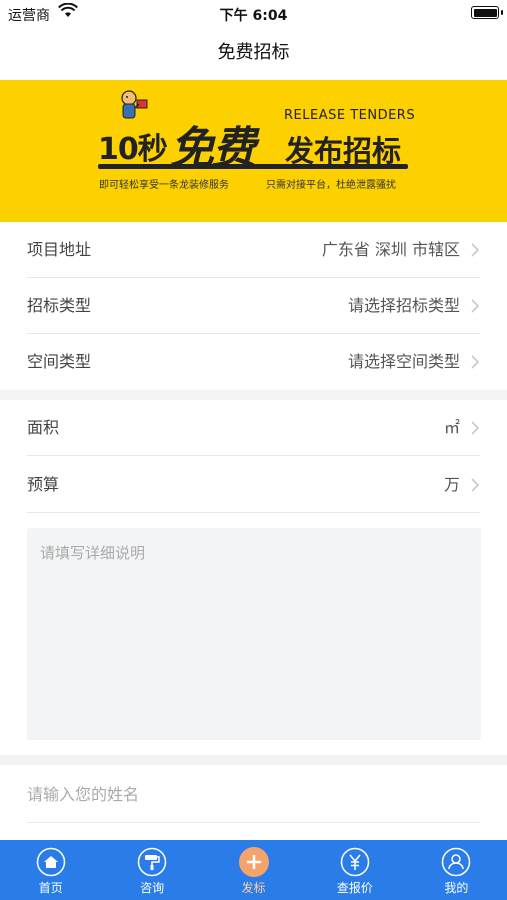 The height and width of the screenshot is (900, 507). What do you see at coordinates (43, 427) in the screenshot?
I see `area-label: 面积` at bounding box center [43, 427].